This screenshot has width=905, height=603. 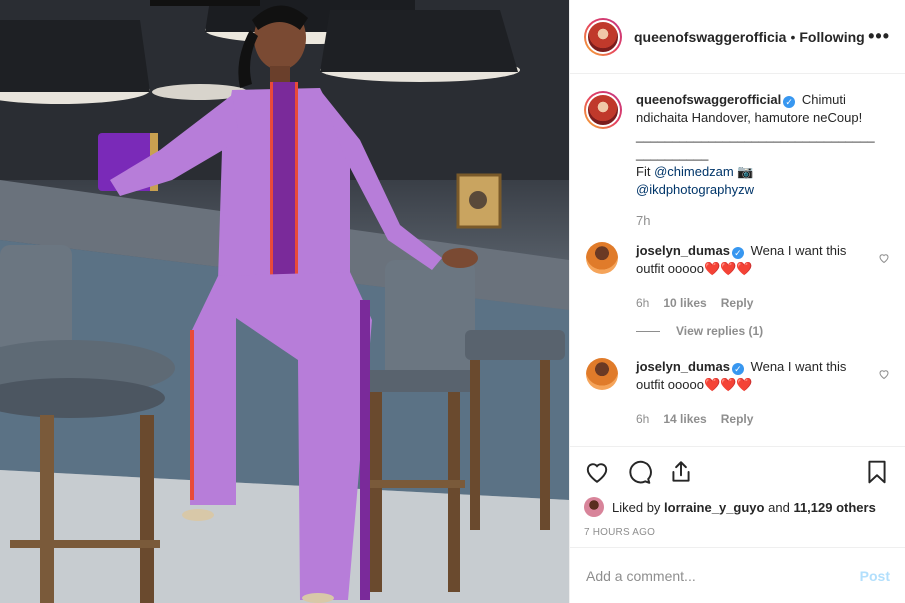 I want to click on view-replies-dash, so click(x=648, y=331).